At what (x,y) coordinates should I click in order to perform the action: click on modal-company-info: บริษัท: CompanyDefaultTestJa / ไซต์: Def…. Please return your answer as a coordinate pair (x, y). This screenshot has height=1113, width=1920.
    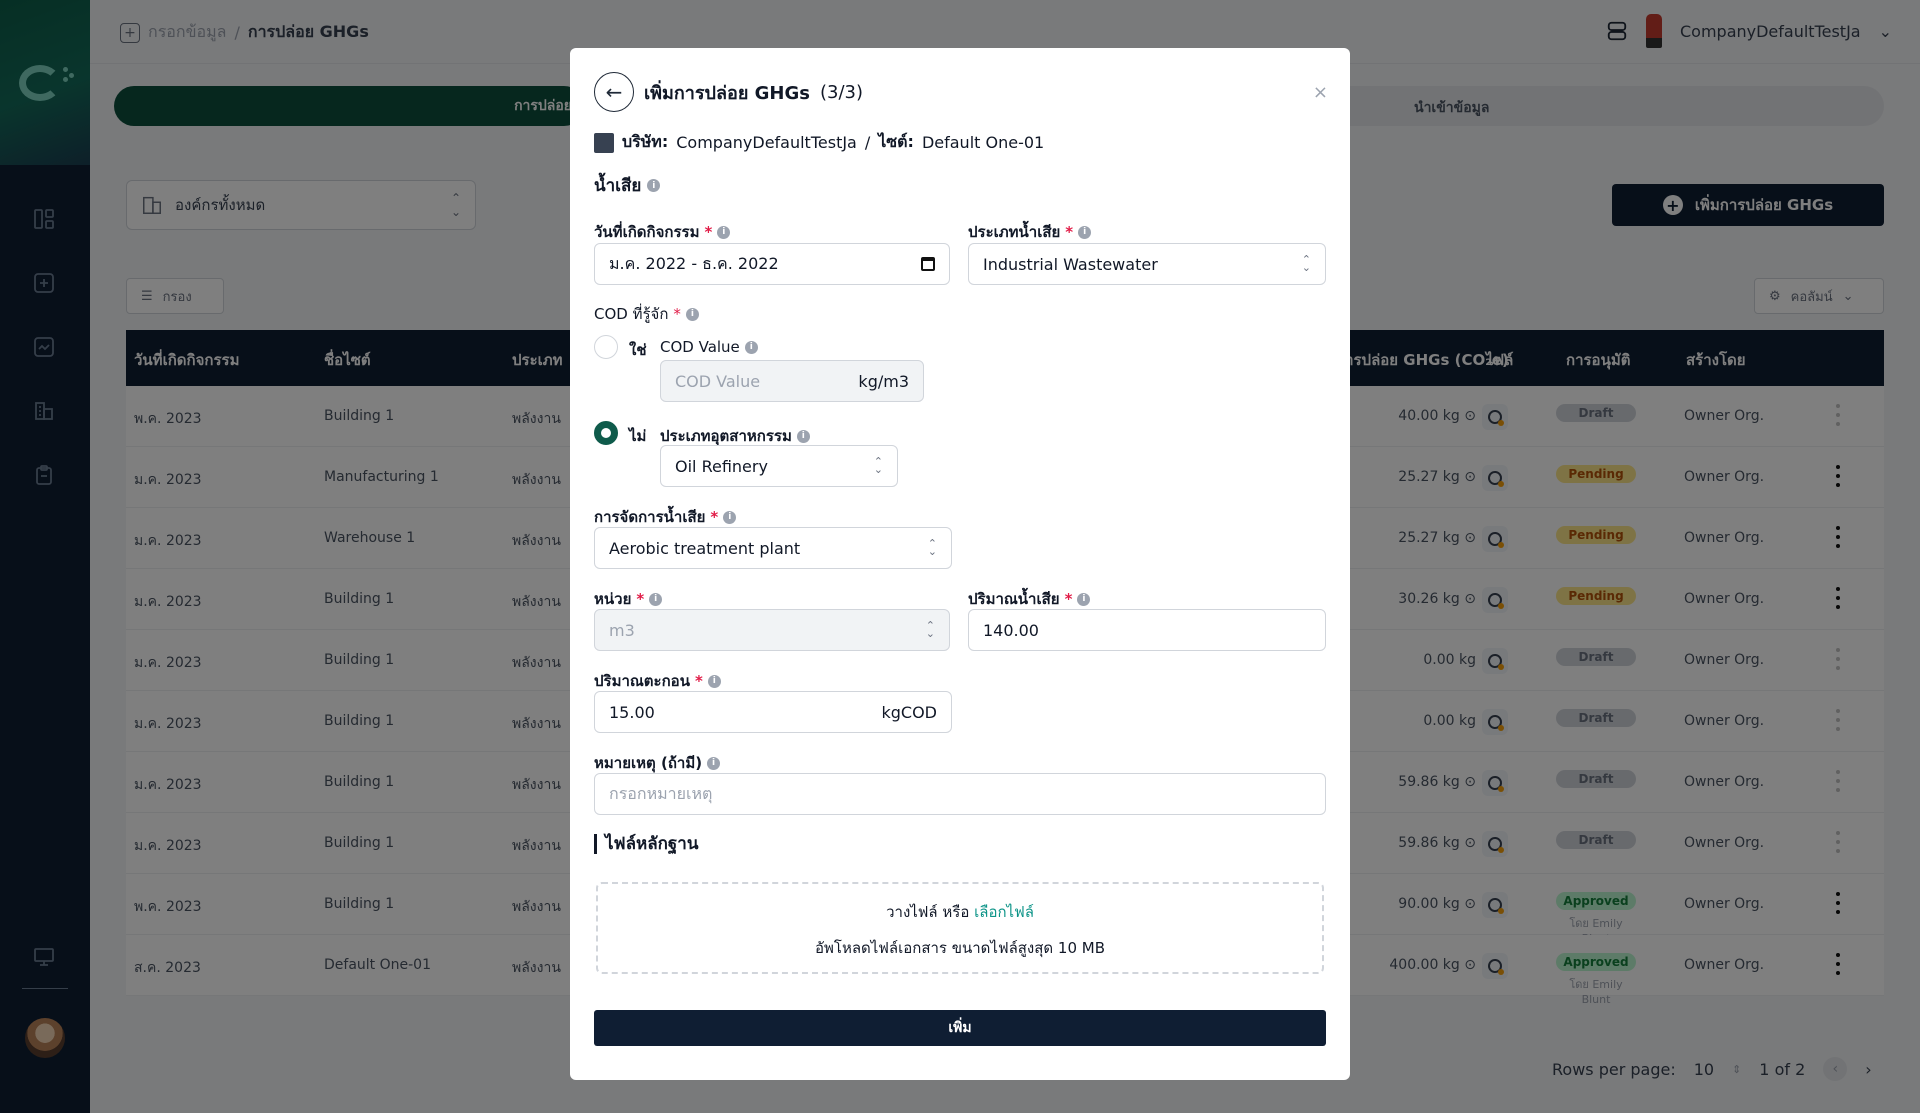
    Looking at the image, I should click on (819, 142).